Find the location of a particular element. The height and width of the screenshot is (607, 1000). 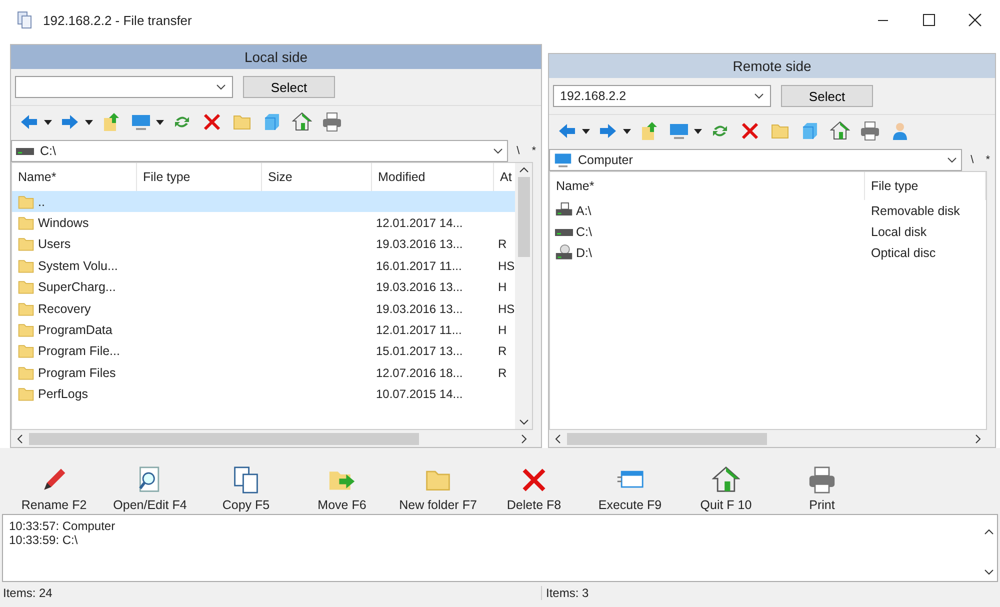

action-button: Print is located at coordinates (822, 489).